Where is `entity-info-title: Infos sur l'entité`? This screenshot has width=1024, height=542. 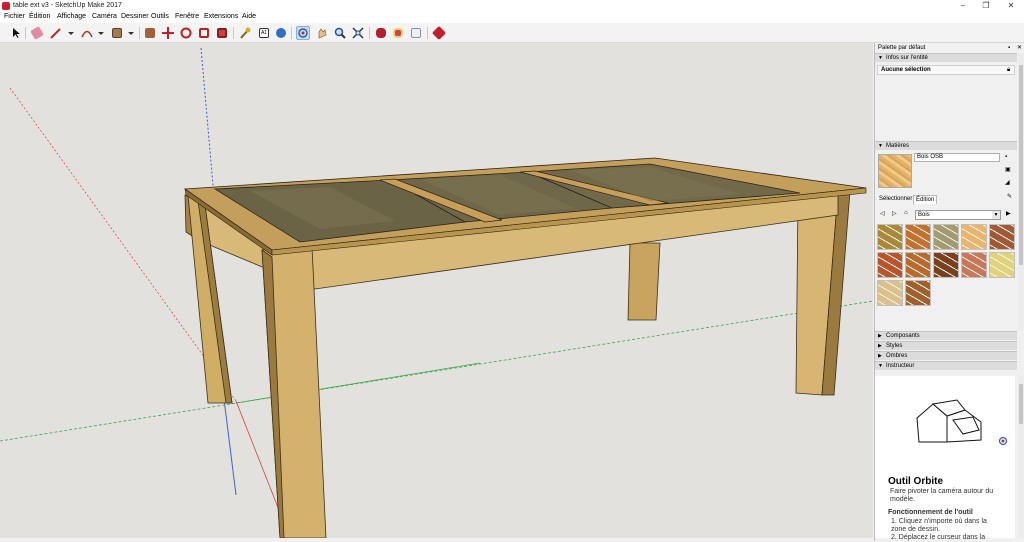
entity-info-title: Infos sur l'entité is located at coordinates (907, 58).